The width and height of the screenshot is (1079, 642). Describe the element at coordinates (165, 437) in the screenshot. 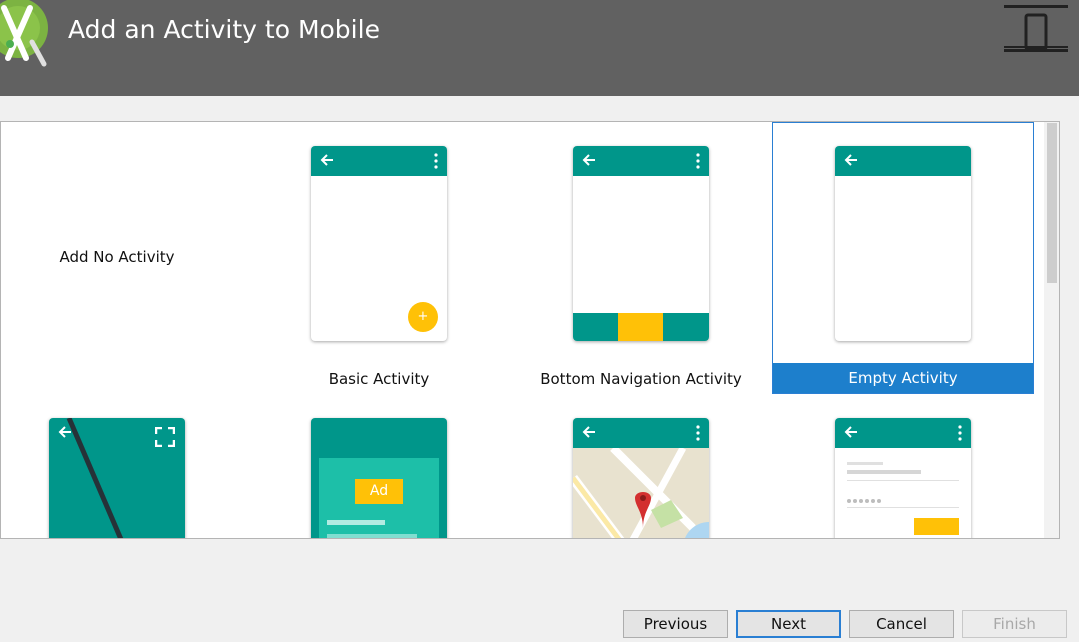

I see `fullscreen-icon` at that location.